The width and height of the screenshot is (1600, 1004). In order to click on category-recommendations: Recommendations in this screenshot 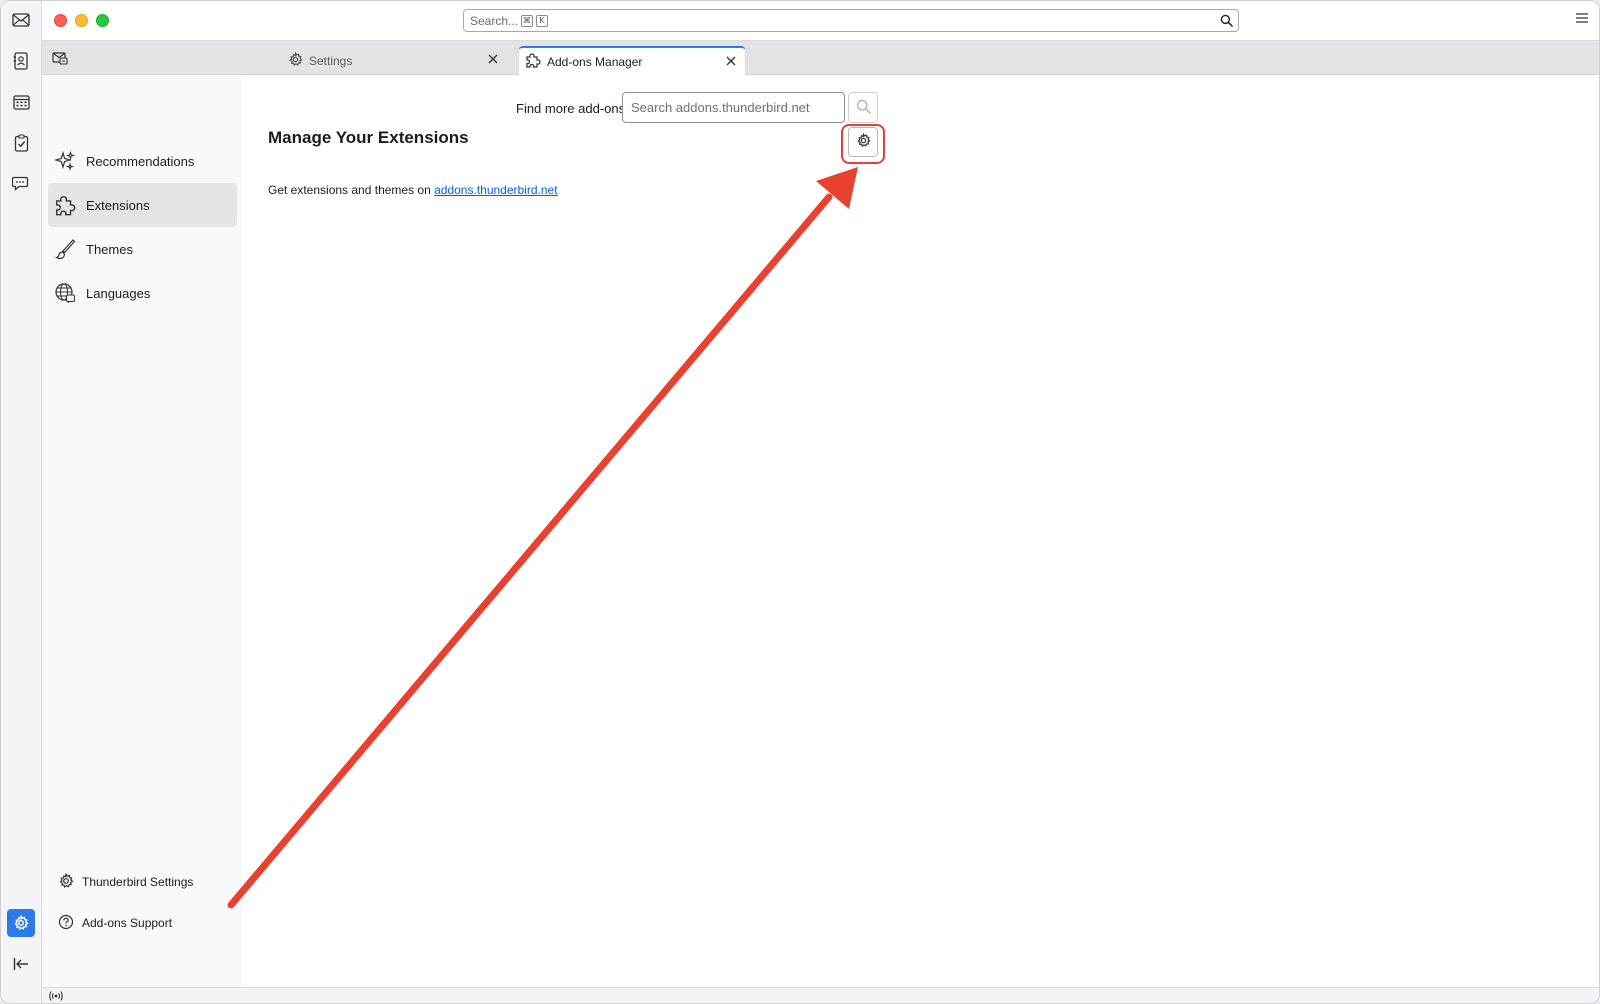, I will do `click(142, 161)`.